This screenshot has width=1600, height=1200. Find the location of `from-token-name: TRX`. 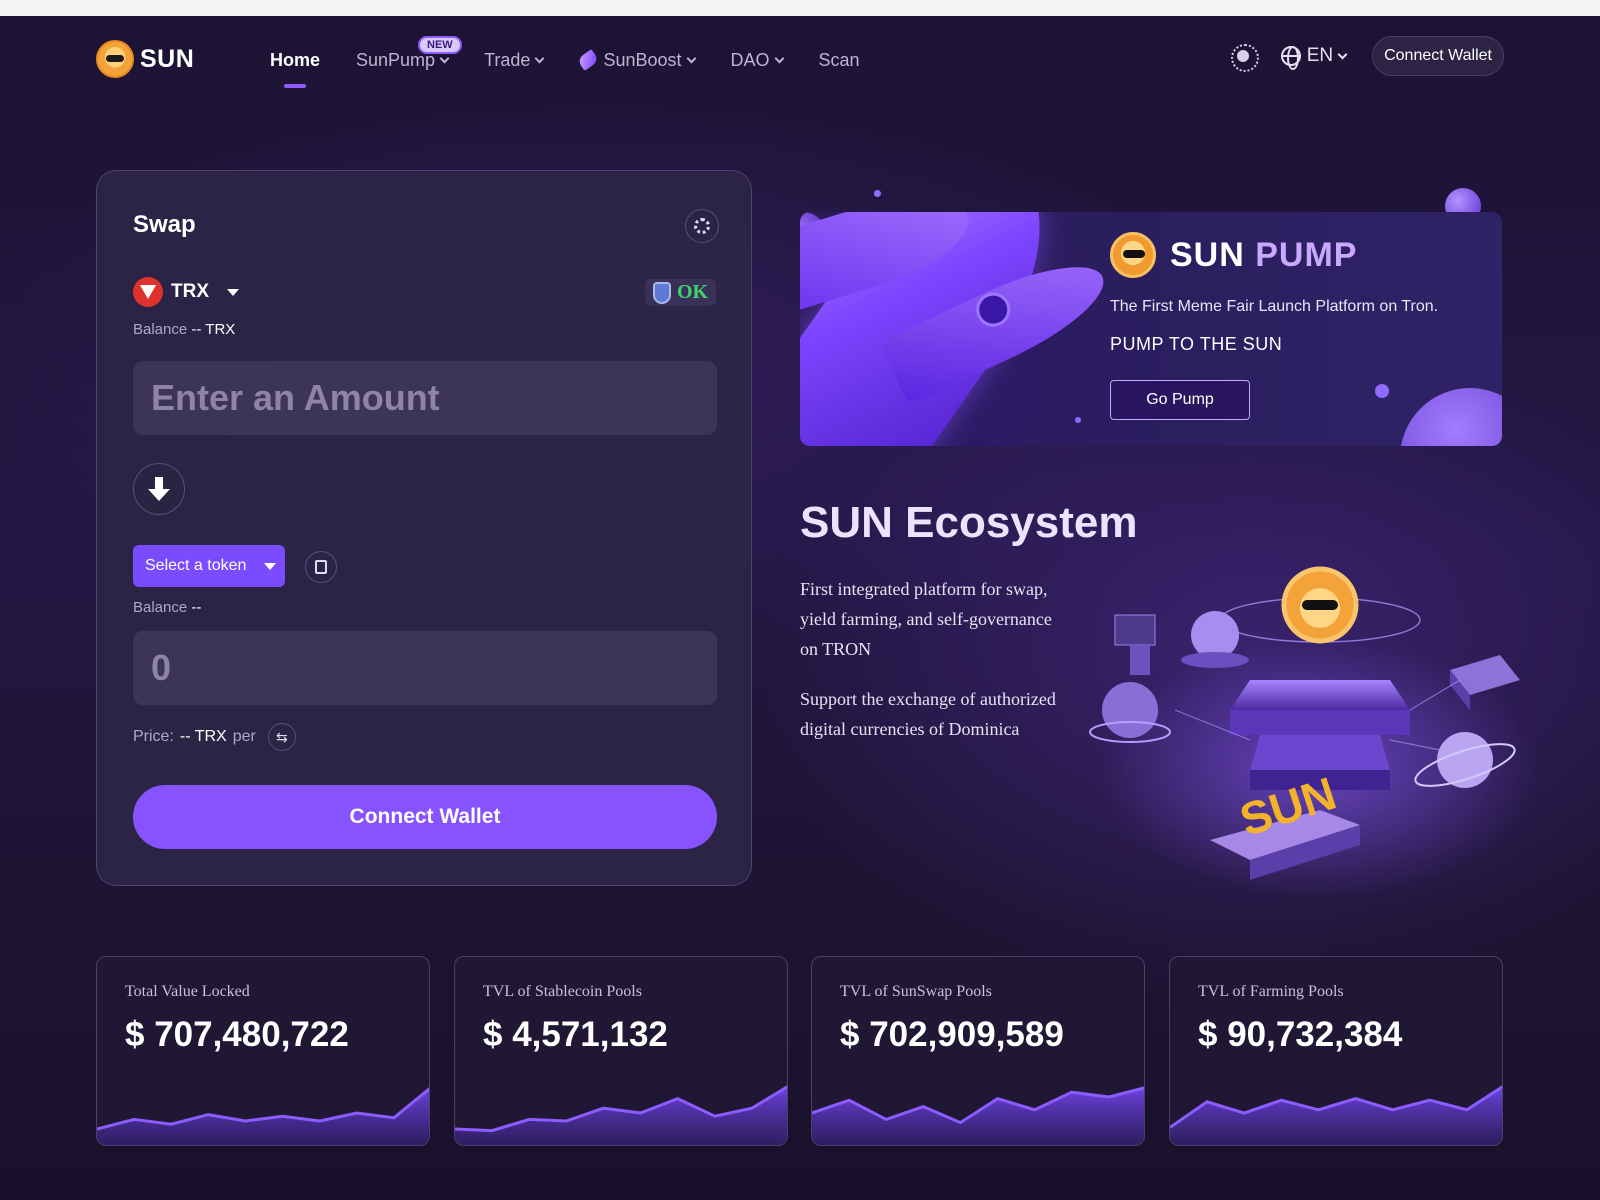

from-token-name: TRX is located at coordinates (190, 291).